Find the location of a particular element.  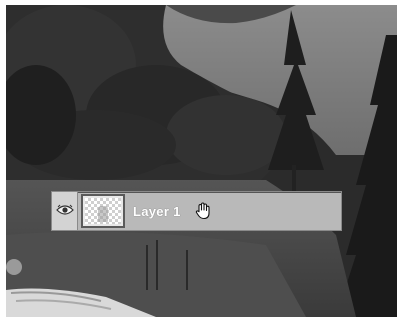

layer-row: Layer 1 is located at coordinates (196, 211).